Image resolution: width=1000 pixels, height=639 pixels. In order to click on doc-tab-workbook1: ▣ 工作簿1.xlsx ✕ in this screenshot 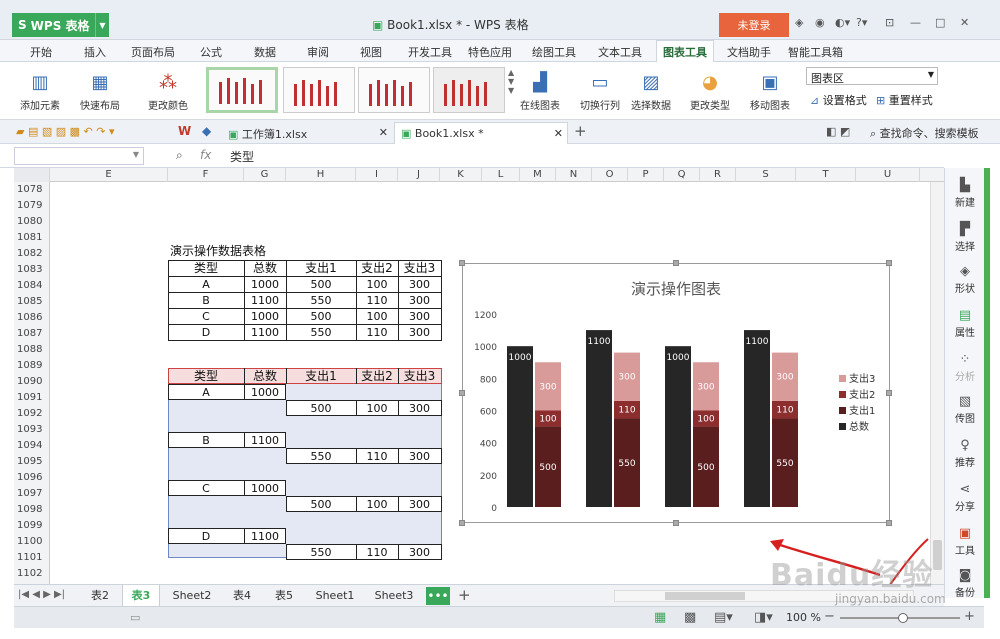, I will do `click(307, 133)`.